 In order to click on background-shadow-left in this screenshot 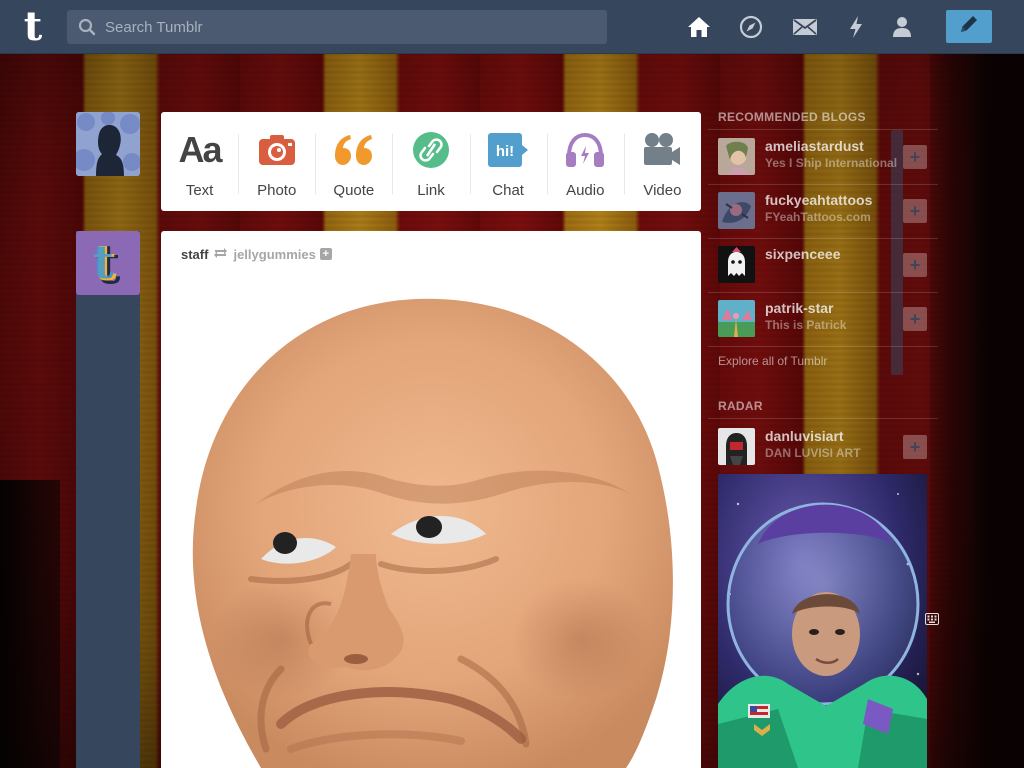, I will do `click(30, 624)`.